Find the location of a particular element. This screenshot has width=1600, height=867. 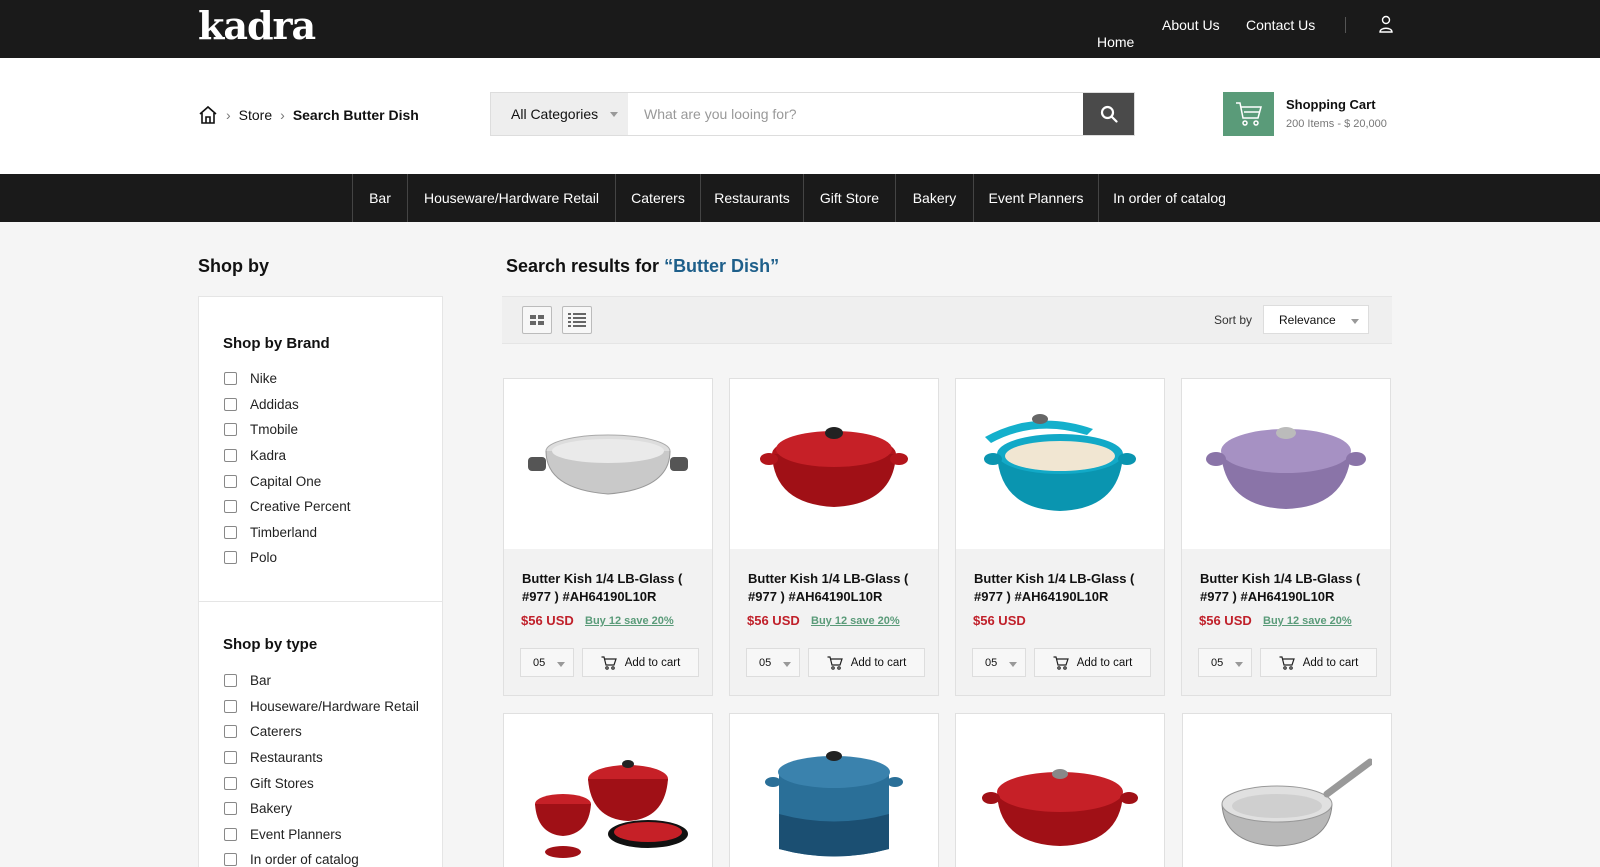

nav-contact-us: Contact Us is located at coordinates (1280, 25).